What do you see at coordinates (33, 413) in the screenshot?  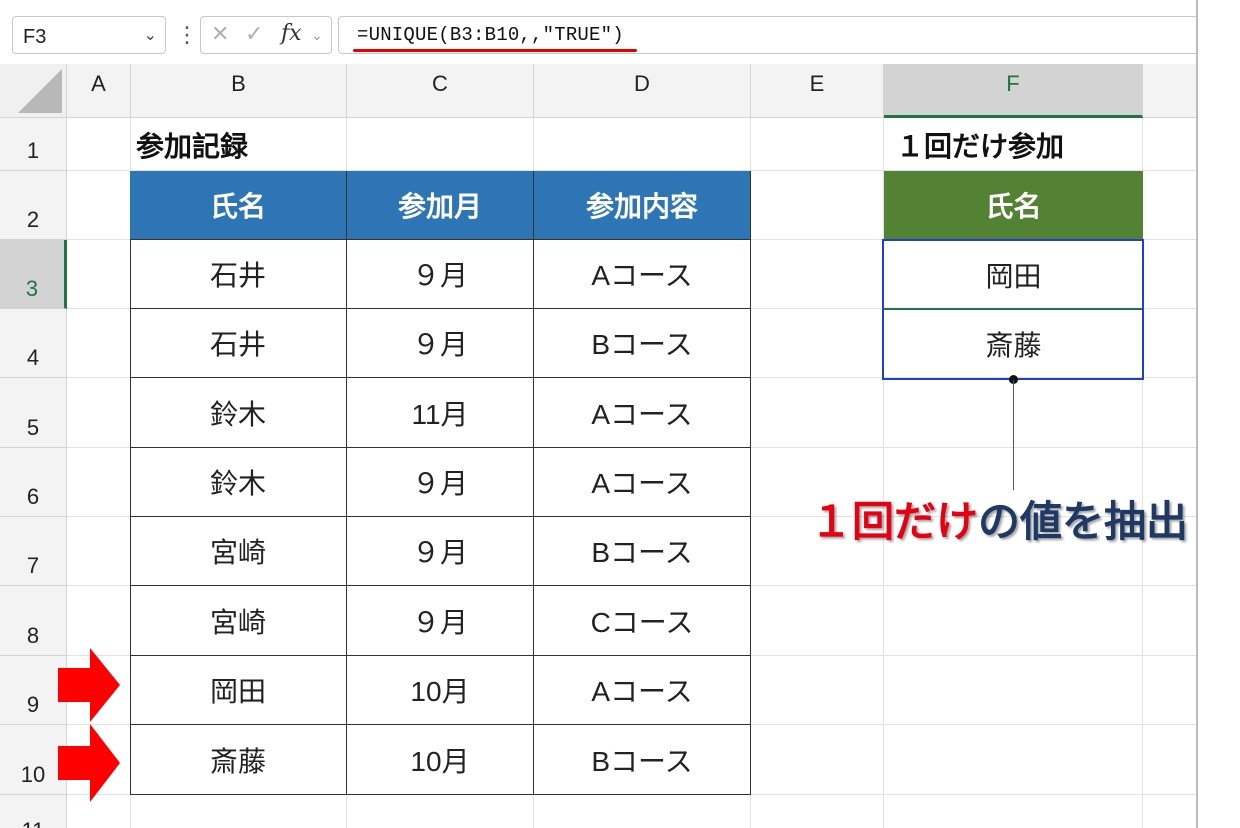 I see `row-header-5: 5` at bounding box center [33, 413].